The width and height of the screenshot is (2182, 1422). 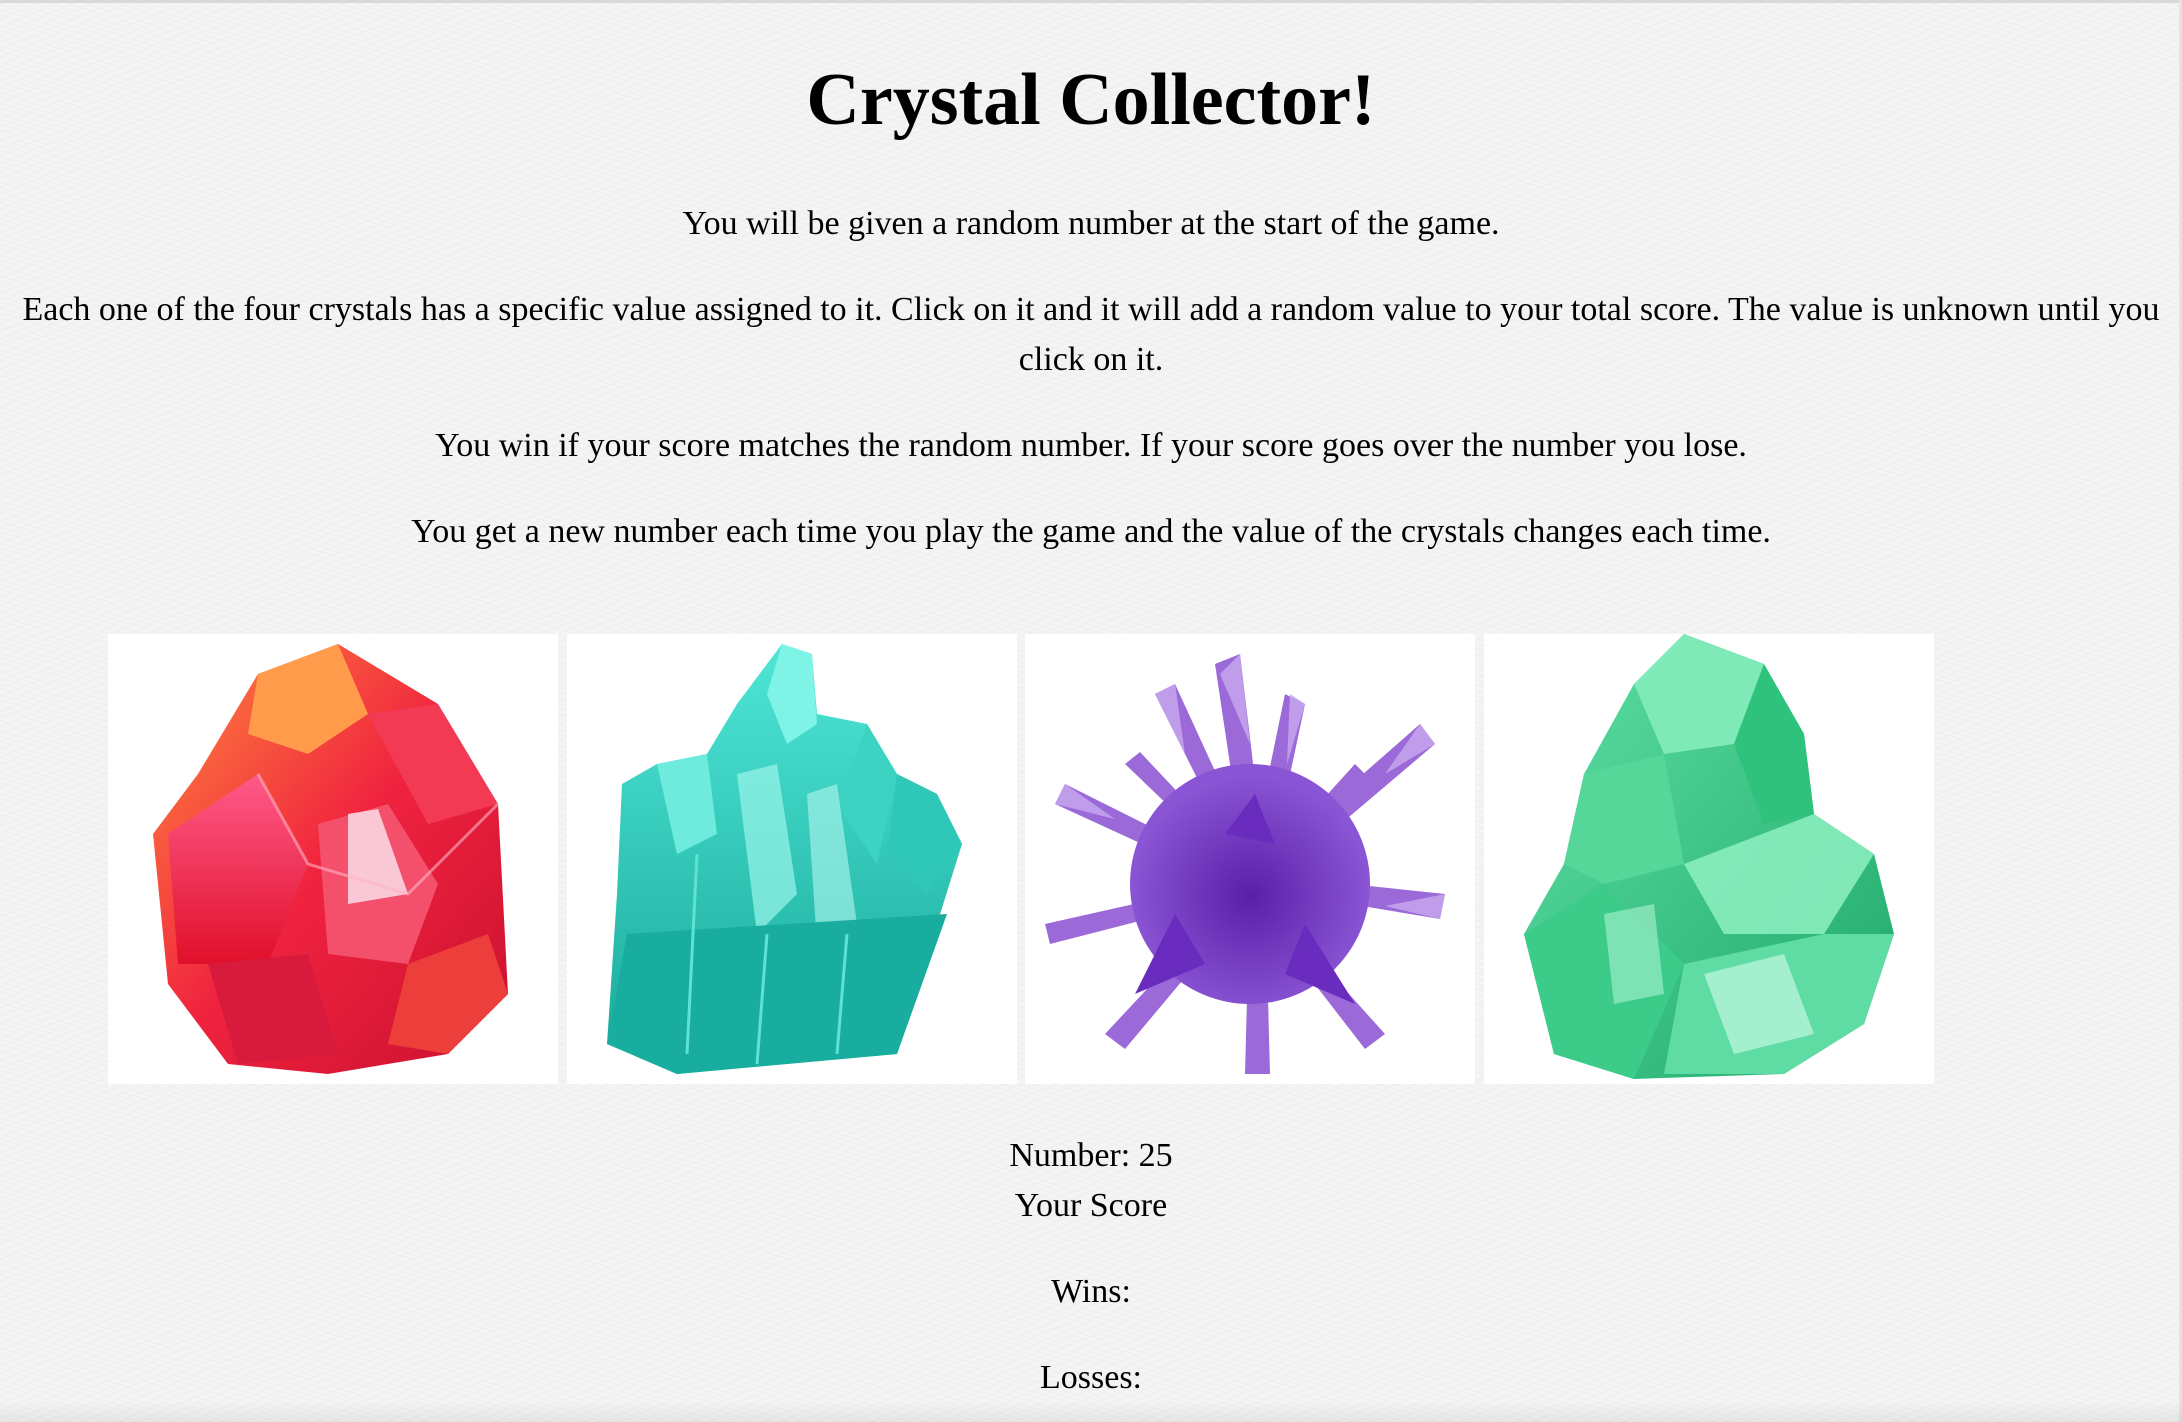 I want to click on your-score-label: Your Score, so click(x=1091, y=1205).